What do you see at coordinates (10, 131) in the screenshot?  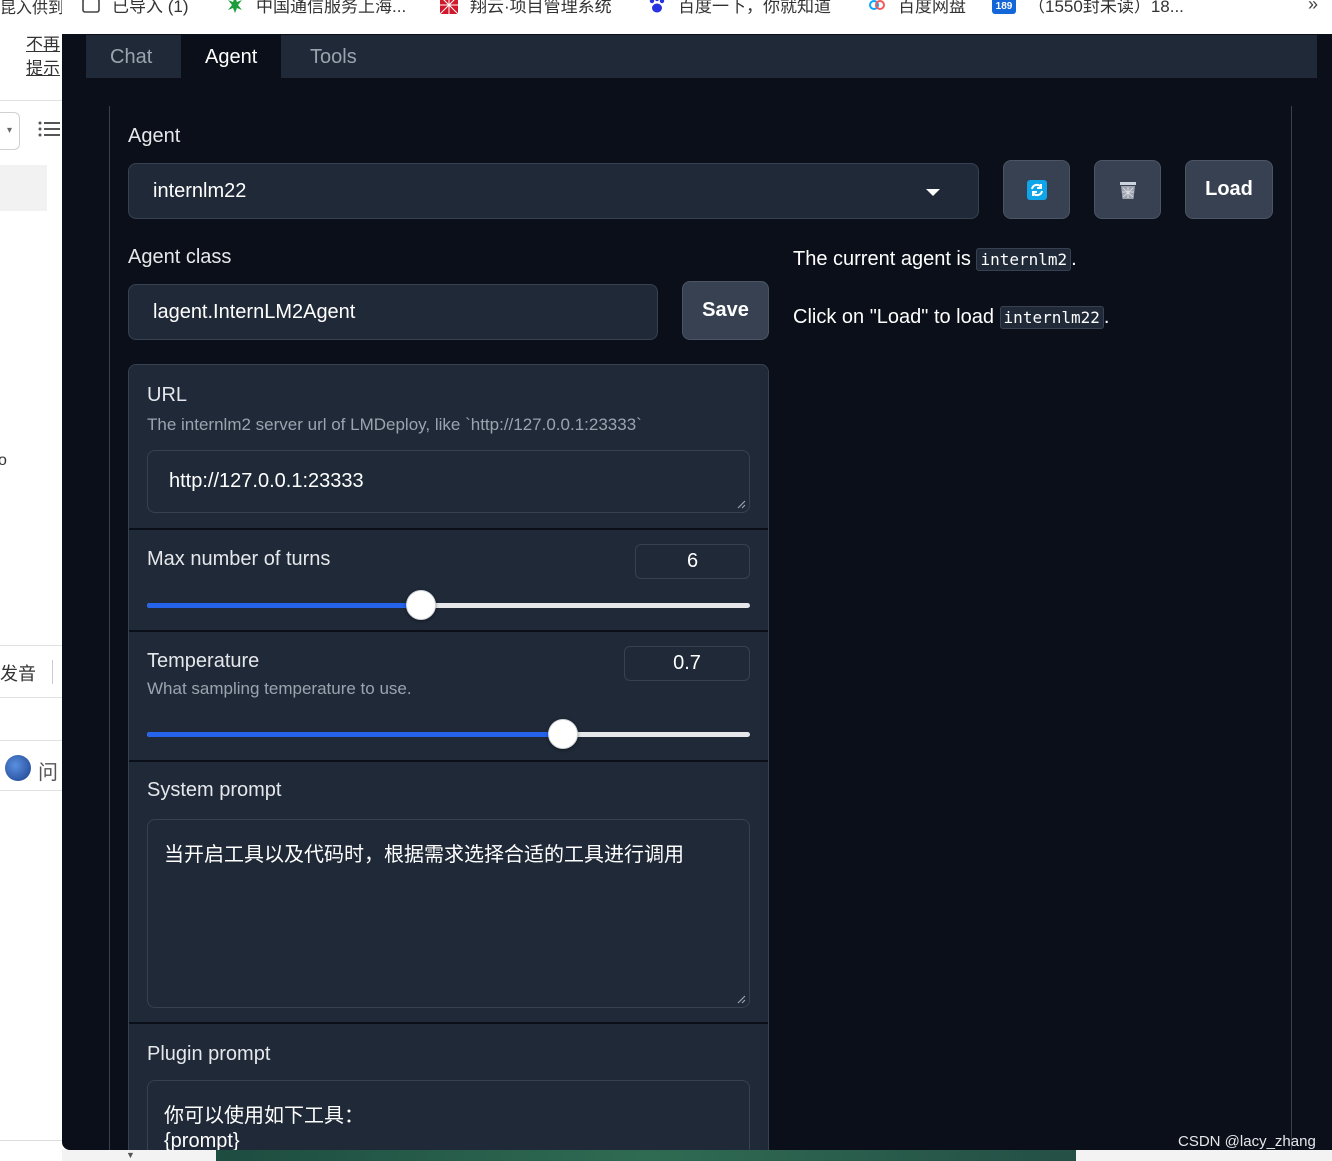 I see `dropdown-arrow-icon: ▾` at bounding box center [10, 131].